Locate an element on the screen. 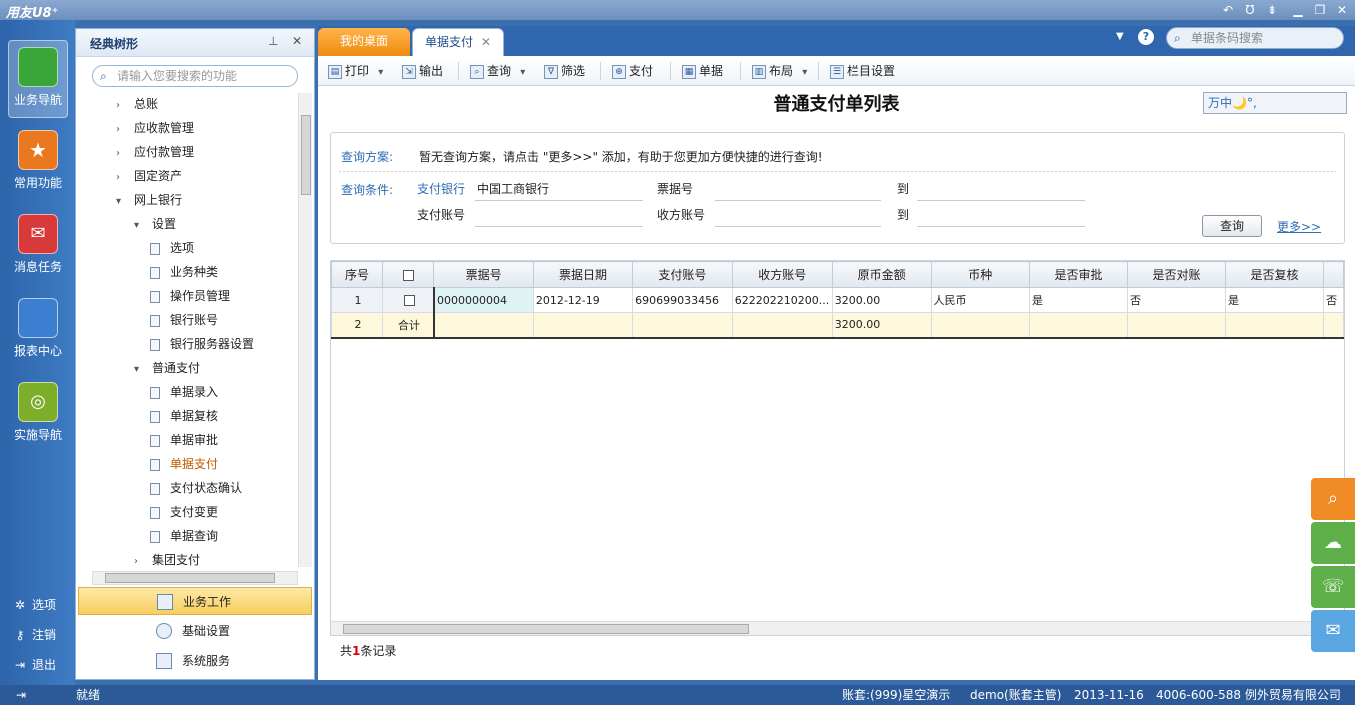 The image size is (1355, 705). toolbar-button: ▦ 单据 is located at coordinates (702, 71).